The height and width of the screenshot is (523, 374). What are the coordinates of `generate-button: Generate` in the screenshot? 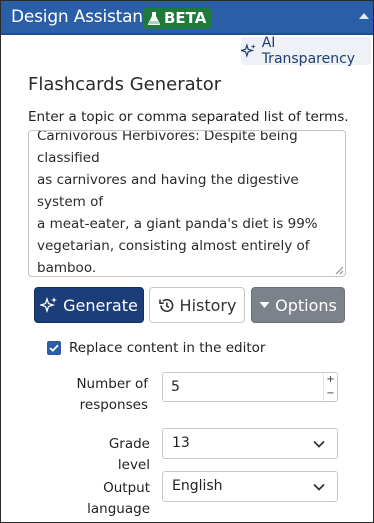 It's located at (89, 305).